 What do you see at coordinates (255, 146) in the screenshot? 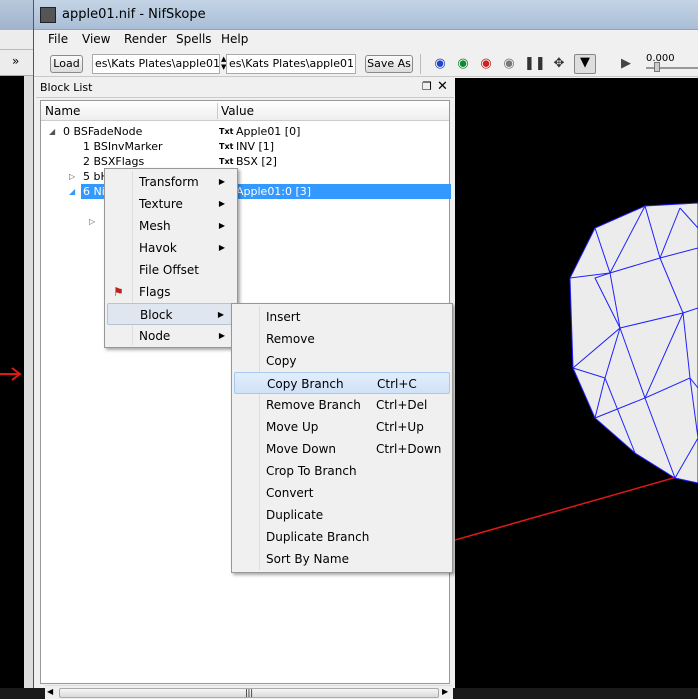
I see `row-value: INV [1]` at bounding box center [255, 146].